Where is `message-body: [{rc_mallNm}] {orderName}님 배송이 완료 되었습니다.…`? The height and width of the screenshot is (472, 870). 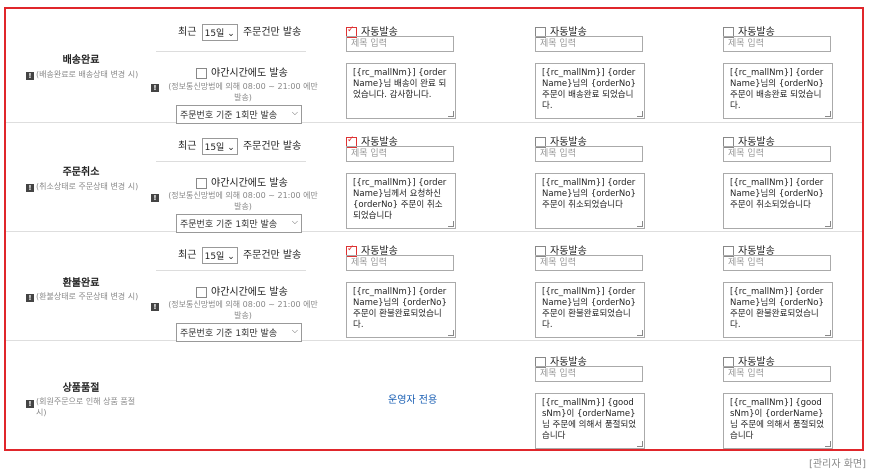
message-body: [{rc_mallNm}] {orderName}님 배송이 완료 되었습니다.… is located at coordinates (401, 91).